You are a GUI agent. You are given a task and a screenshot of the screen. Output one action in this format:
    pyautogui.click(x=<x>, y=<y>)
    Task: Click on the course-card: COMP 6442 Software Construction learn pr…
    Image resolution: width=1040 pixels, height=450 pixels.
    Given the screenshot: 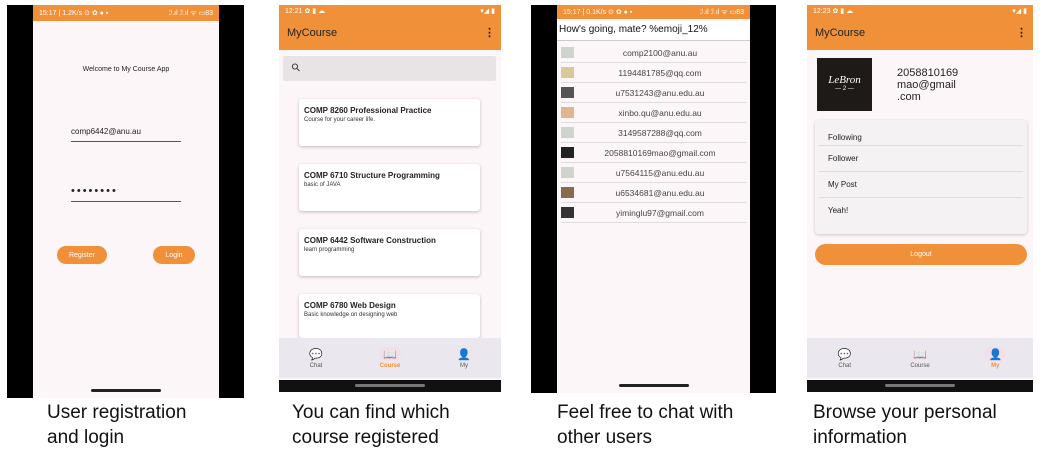 What is the action you would take?
    pyautogui.click(x=389, y=252)
    